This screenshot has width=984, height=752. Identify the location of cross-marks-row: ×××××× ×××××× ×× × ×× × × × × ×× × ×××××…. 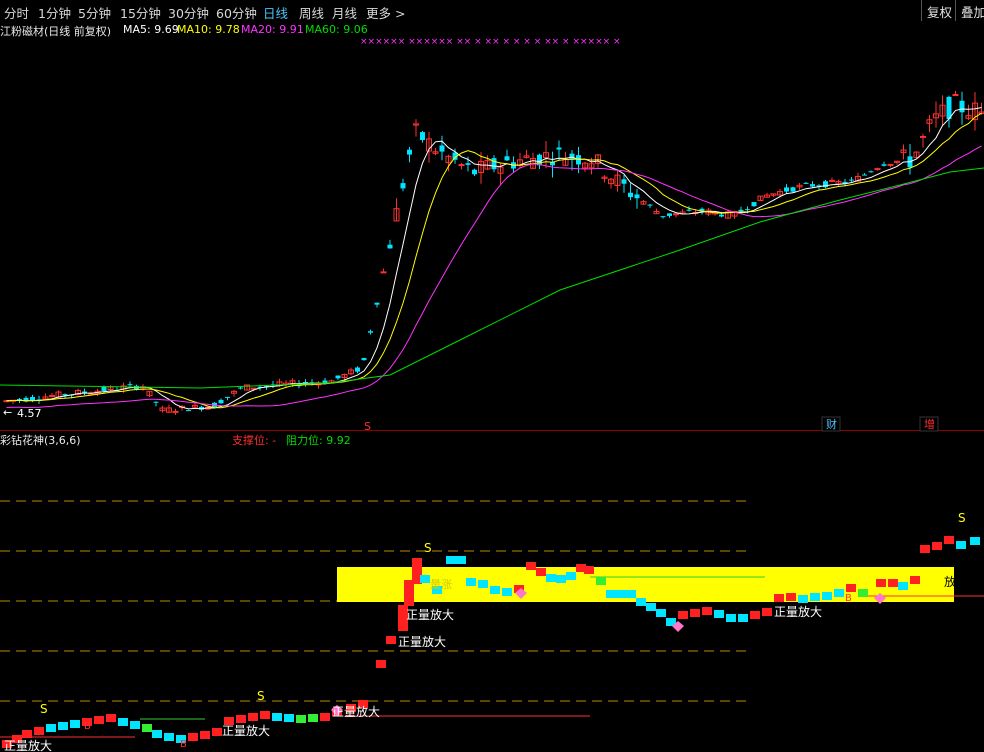
(490, 42).